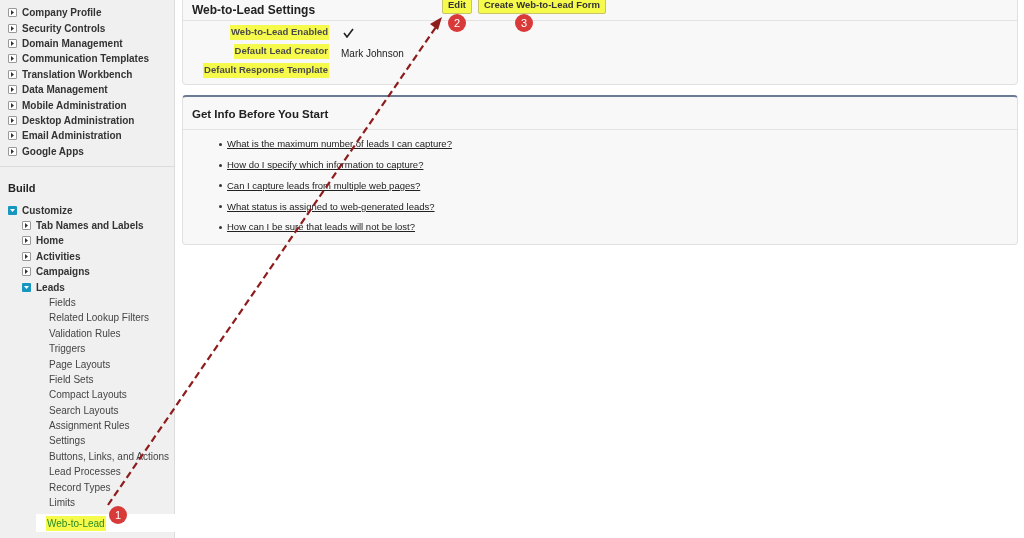 Image resolution: width=1024 pixels, height=538 pixels. What do you see at coordinates (62, 302) in the screenshot?
I see `sidebar-link: Fields` at bounding box center [62, 302].